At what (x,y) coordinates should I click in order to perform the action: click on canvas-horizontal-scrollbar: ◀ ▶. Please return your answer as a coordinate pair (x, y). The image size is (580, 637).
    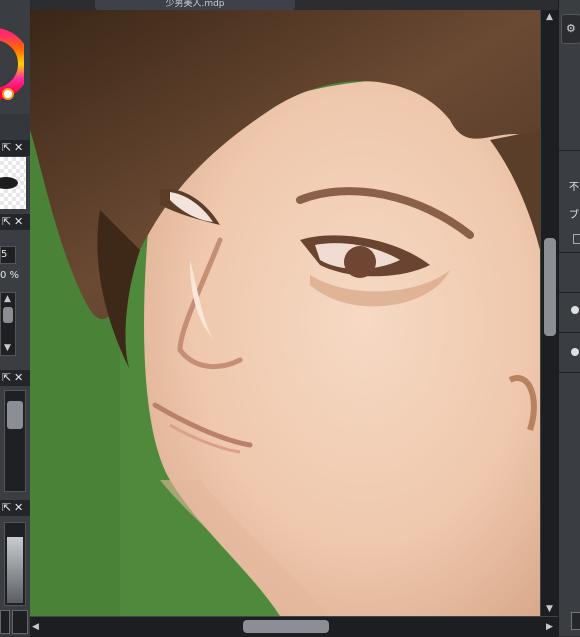
    Looking at the image, I should click on (294, 626).